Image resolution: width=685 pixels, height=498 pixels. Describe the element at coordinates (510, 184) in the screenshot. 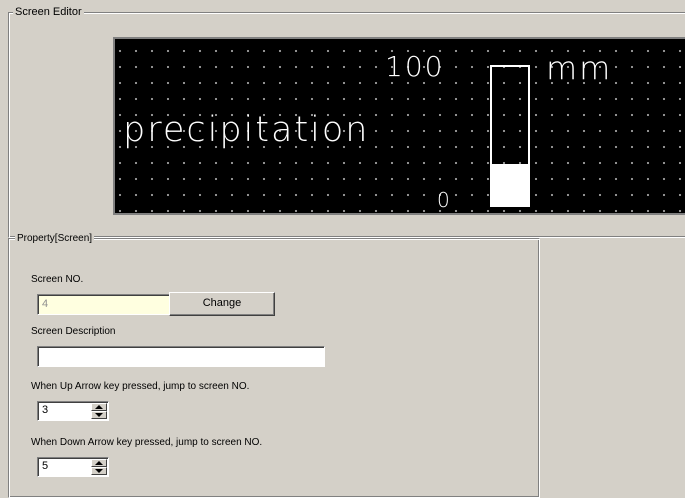

I see `lcd-bargraph-fill` at that location.